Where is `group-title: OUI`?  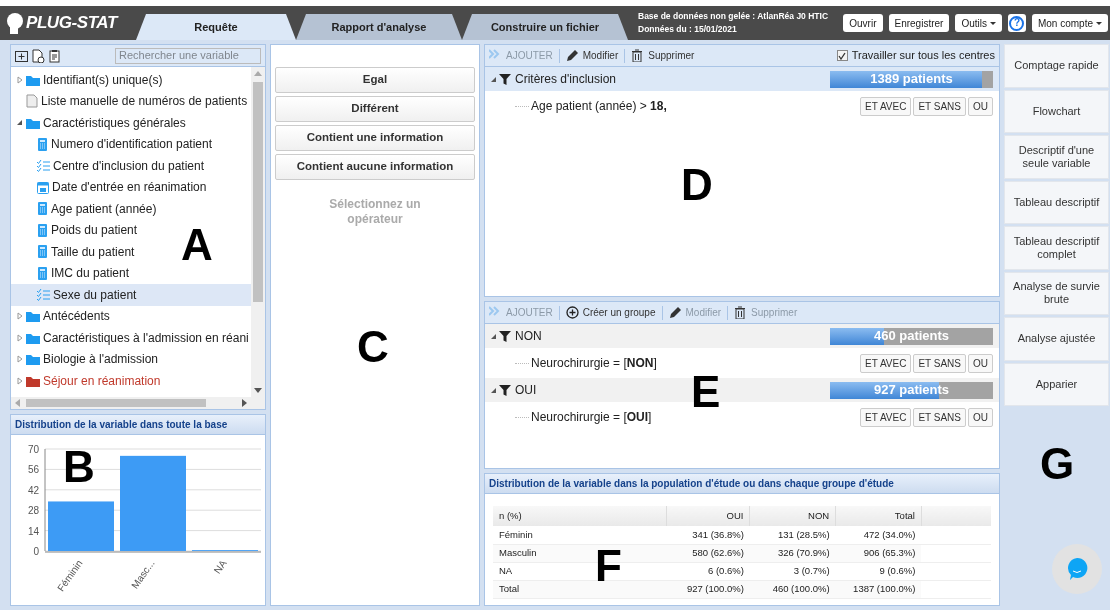 group-title: OUI is located at coordinates (526, 390).